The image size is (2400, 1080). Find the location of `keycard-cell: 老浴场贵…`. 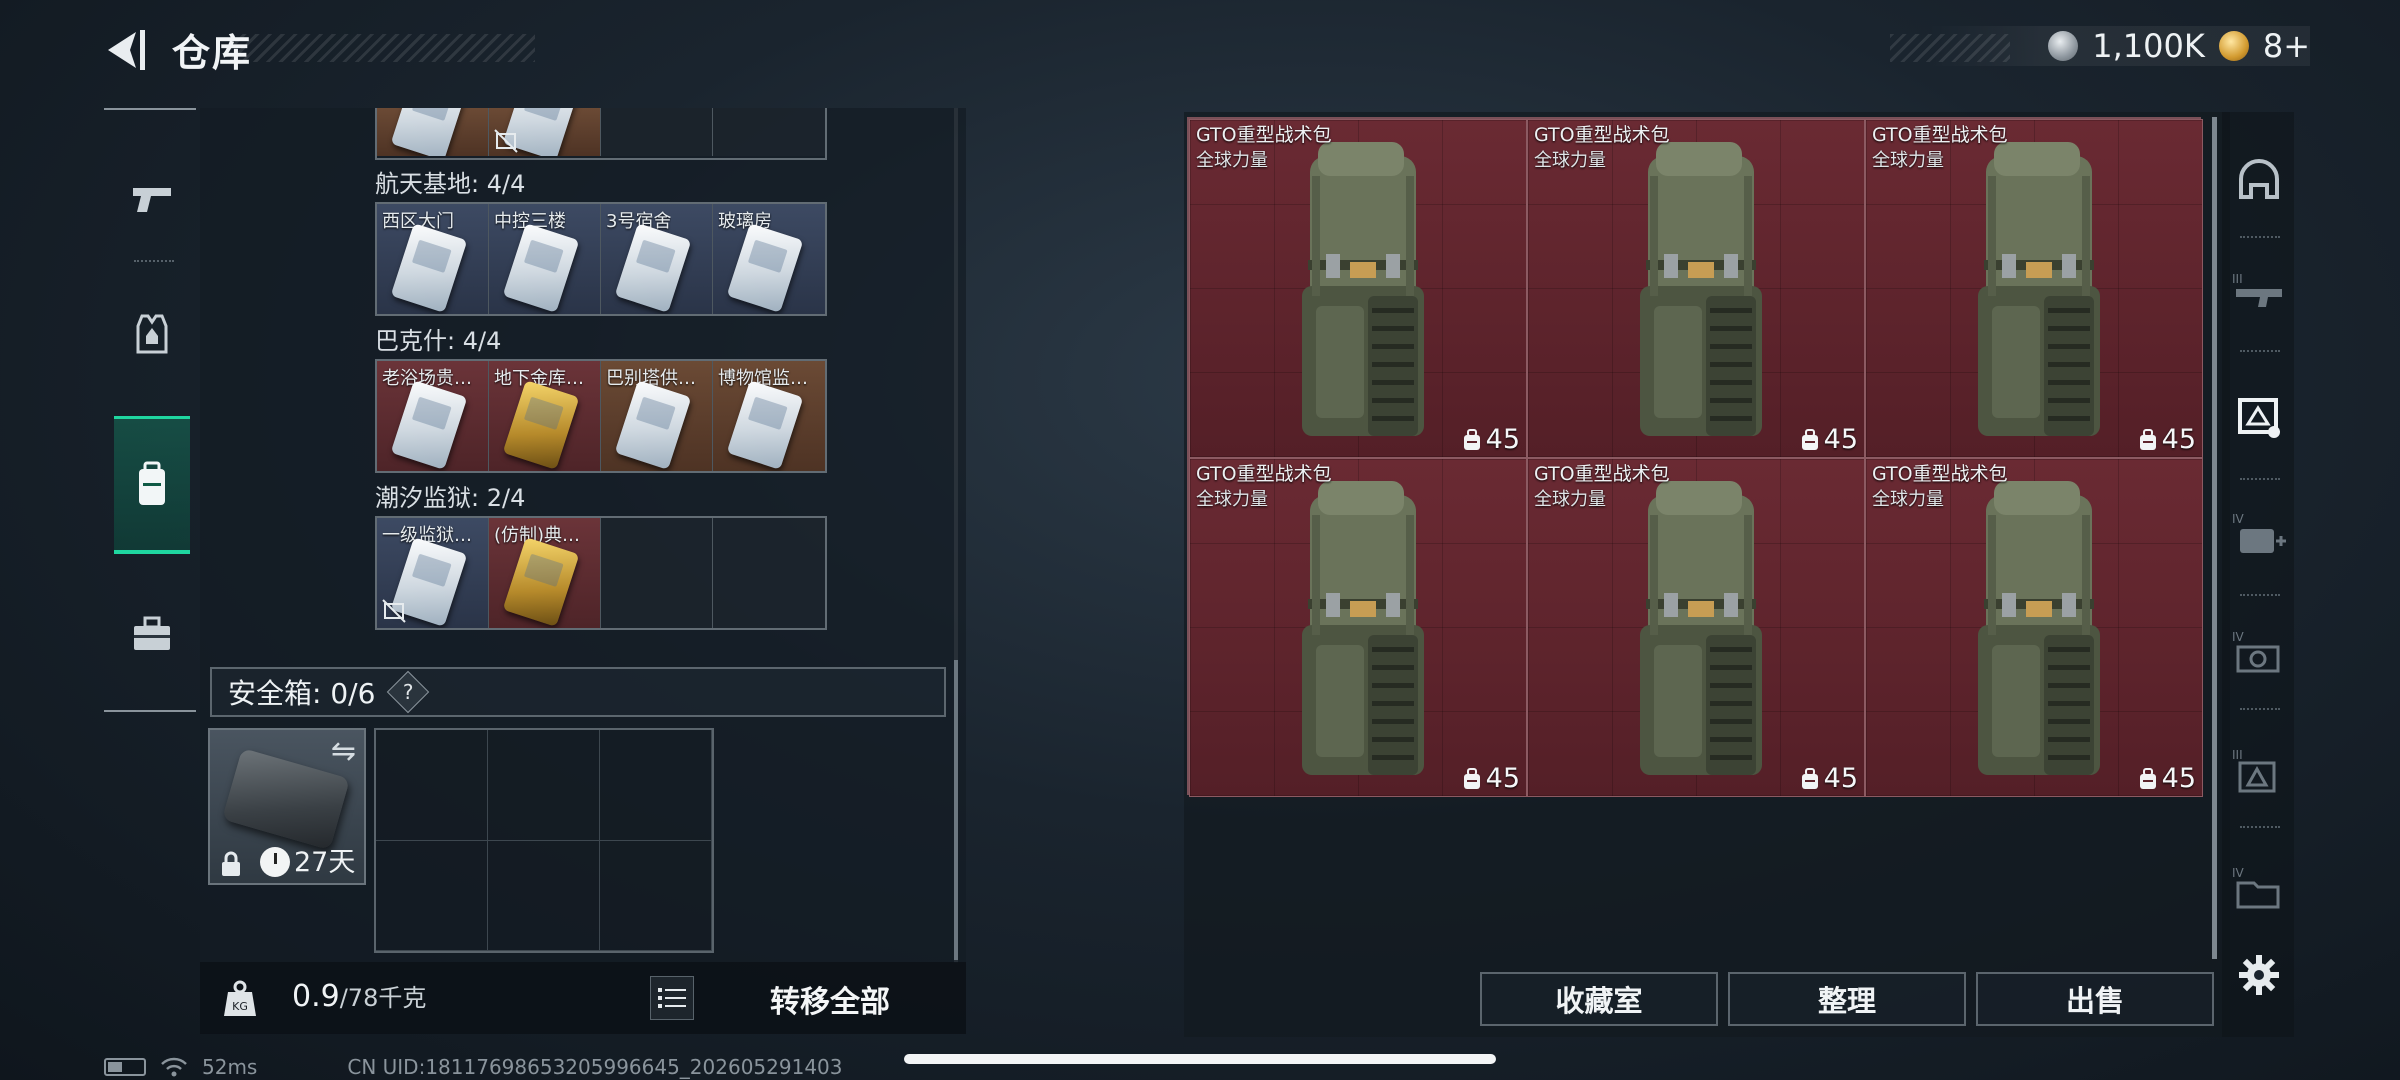

keycard-cell: 老浴场贵… is located at coordinates (433, 416).